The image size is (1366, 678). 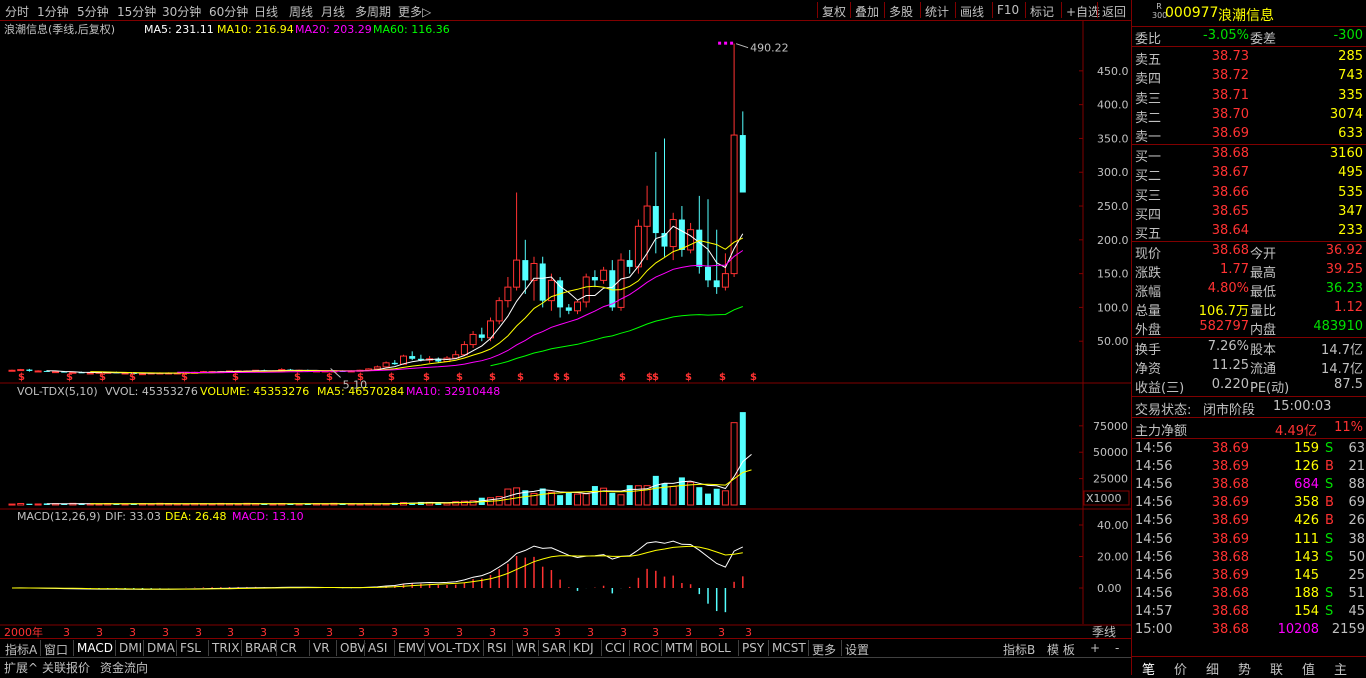 I want to click on bid-volume: 347, so click(x=1350, y=211).